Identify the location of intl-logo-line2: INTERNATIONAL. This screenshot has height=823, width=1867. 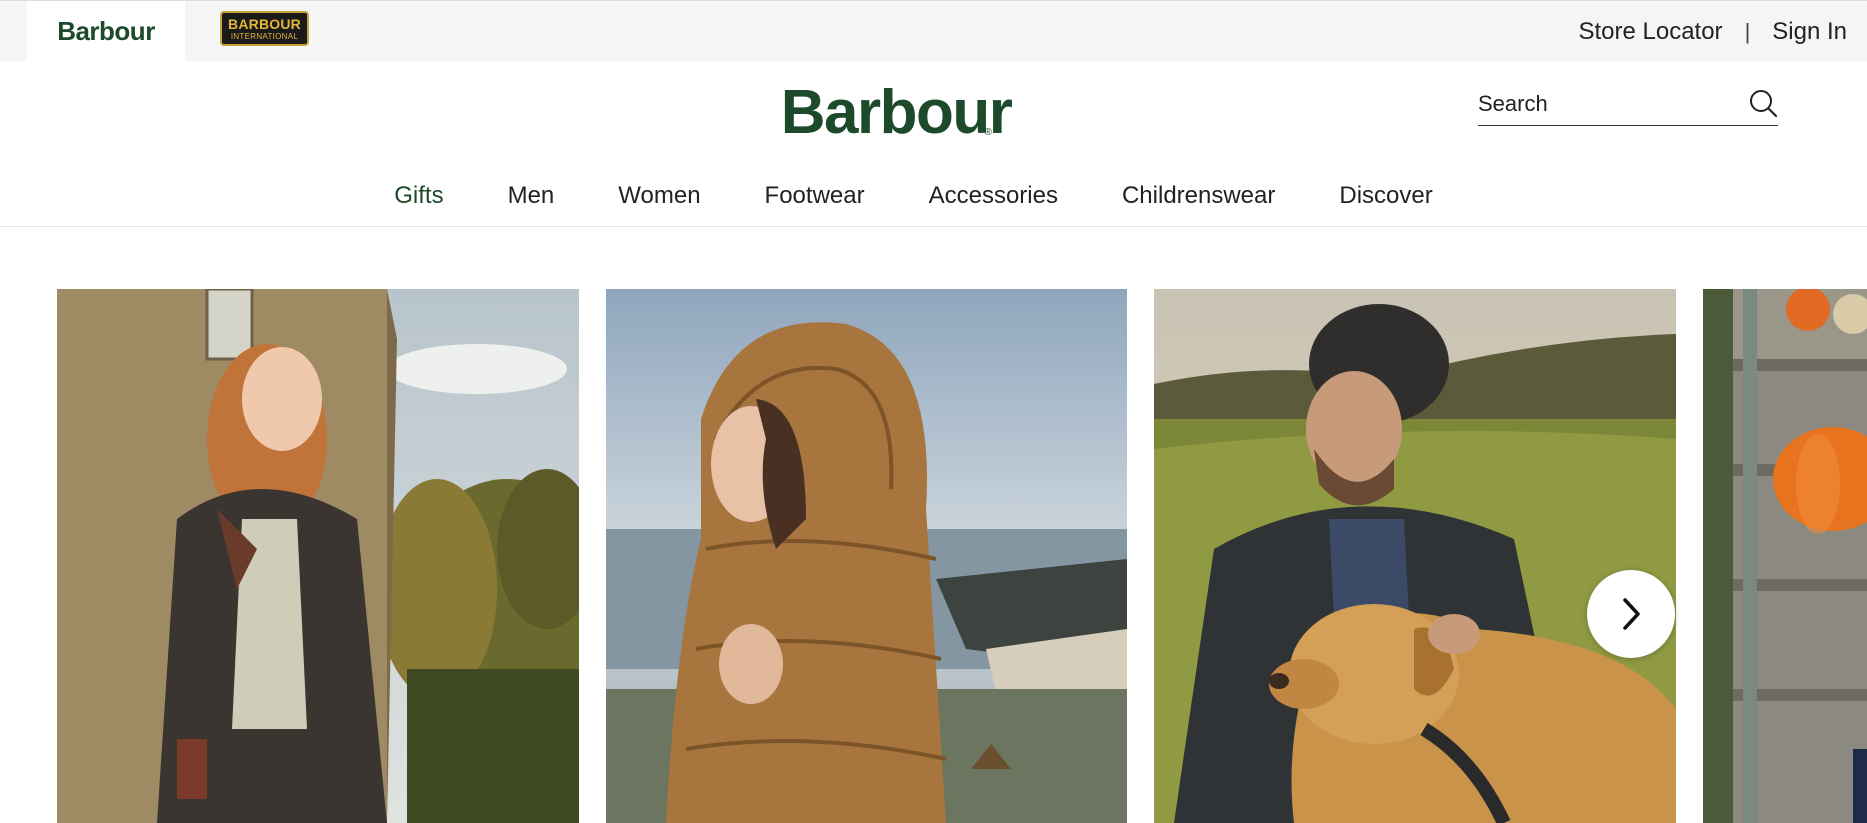
(264, 36).